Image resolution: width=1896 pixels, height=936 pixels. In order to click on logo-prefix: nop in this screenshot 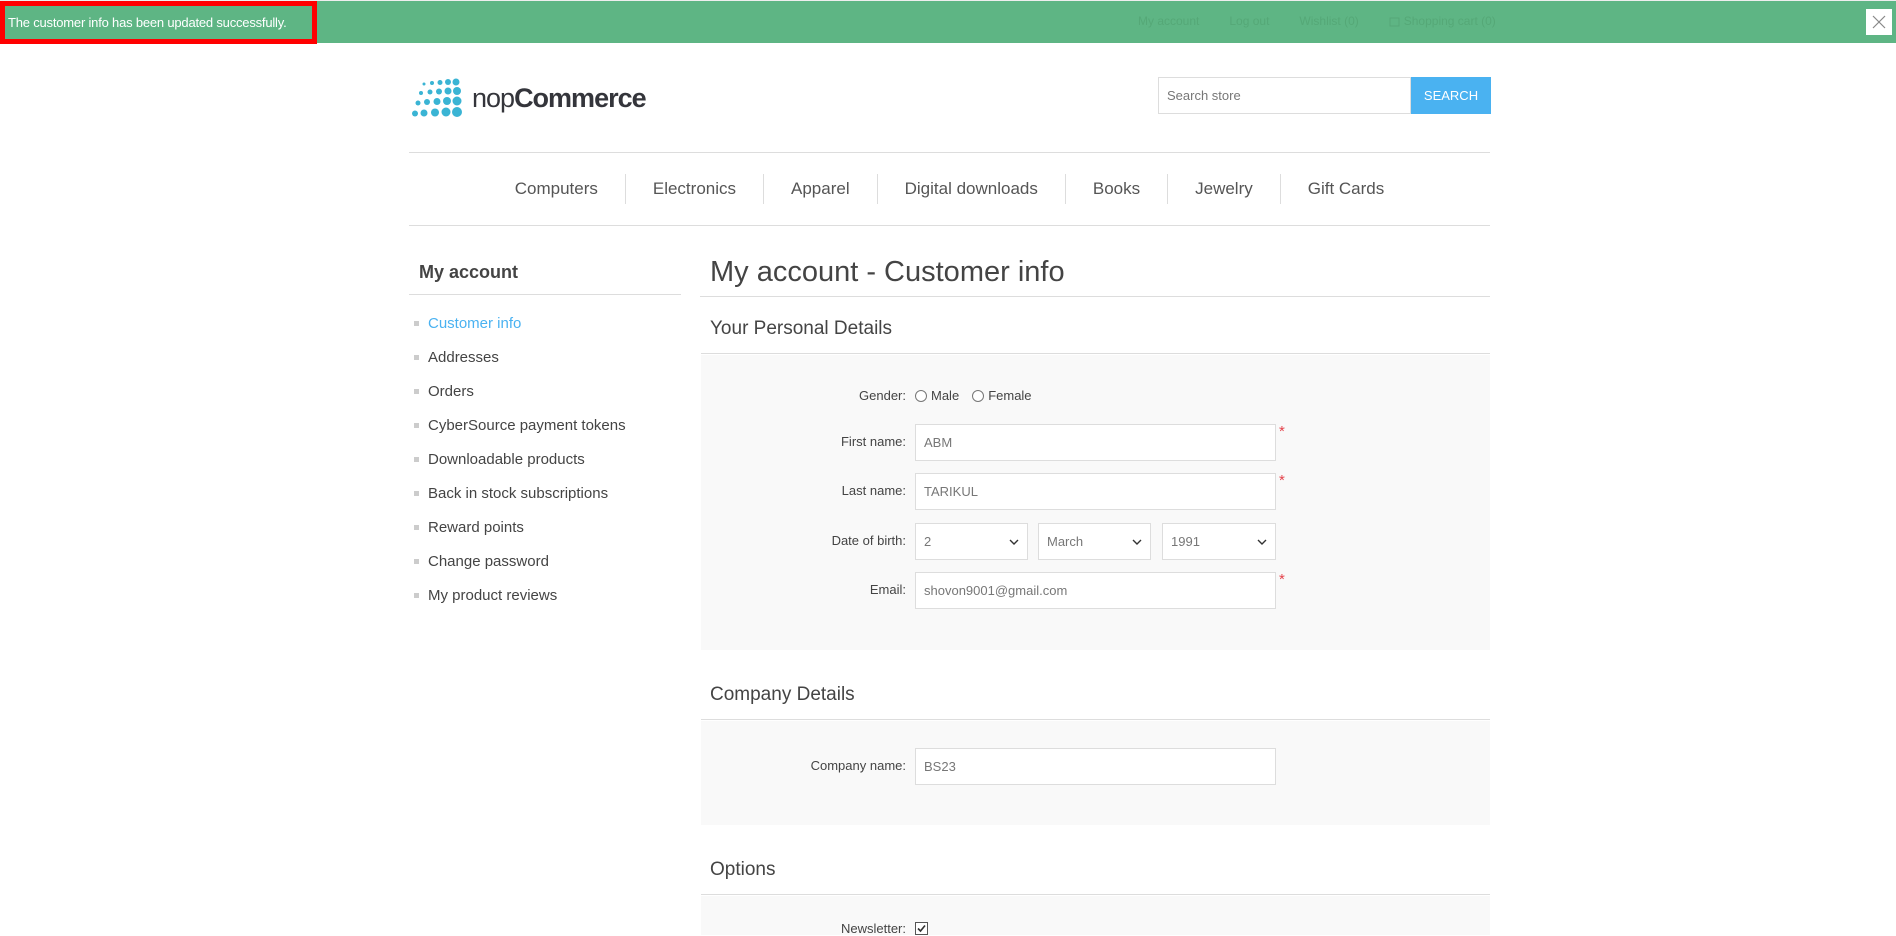, I will do `click(493, 97)`.